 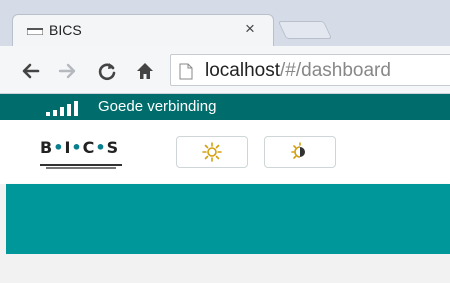 I want to click on forward-arrow-icon, so click(x=67, y=71).